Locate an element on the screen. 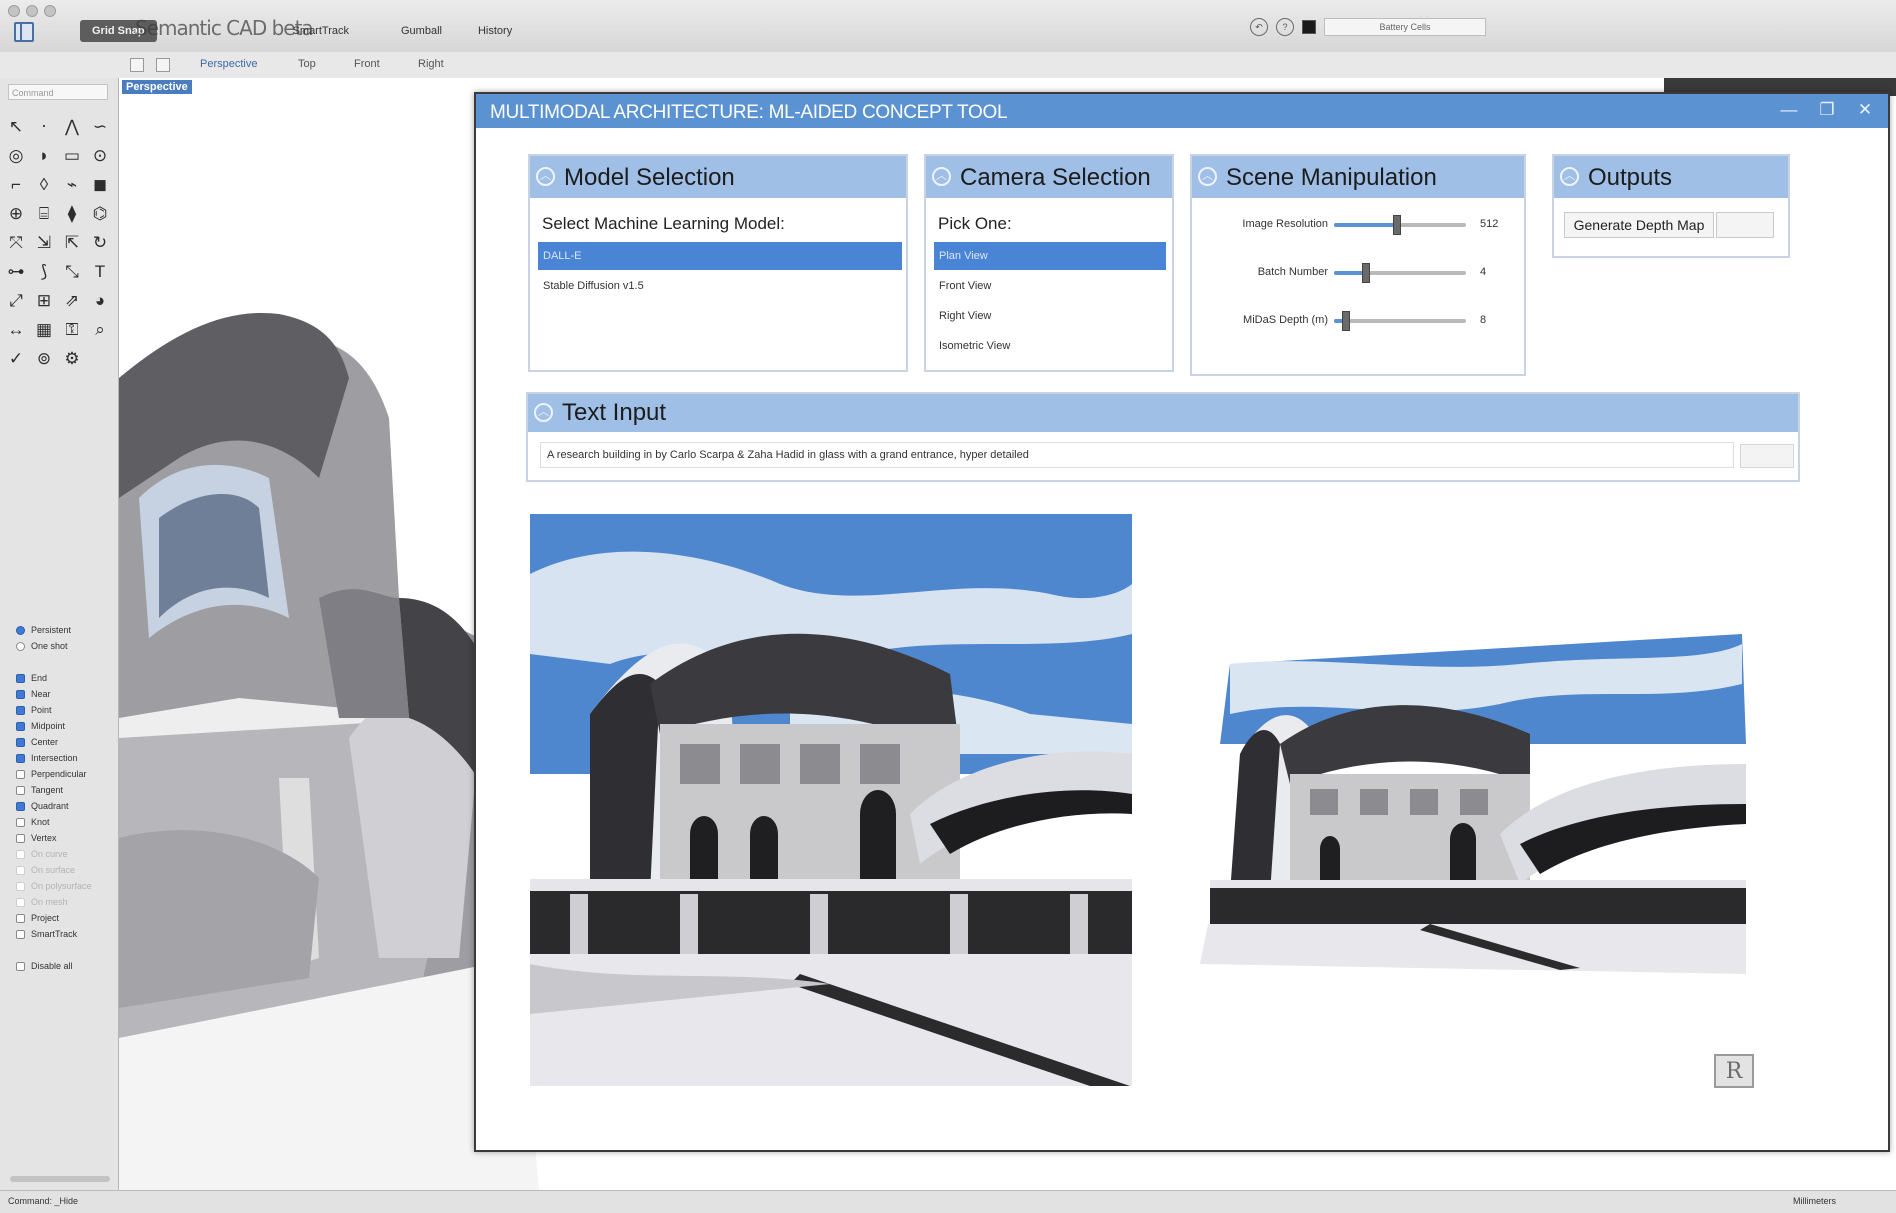 This screenshot has width=1896, height=1213. curve-icon: ∽ is located at coordinates (100, 126).